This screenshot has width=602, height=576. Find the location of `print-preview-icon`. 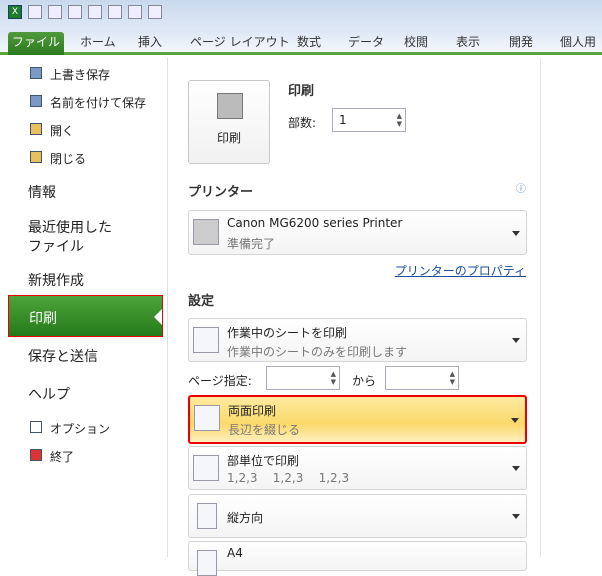

print-preview-icon is located at coordinates (155, 12).